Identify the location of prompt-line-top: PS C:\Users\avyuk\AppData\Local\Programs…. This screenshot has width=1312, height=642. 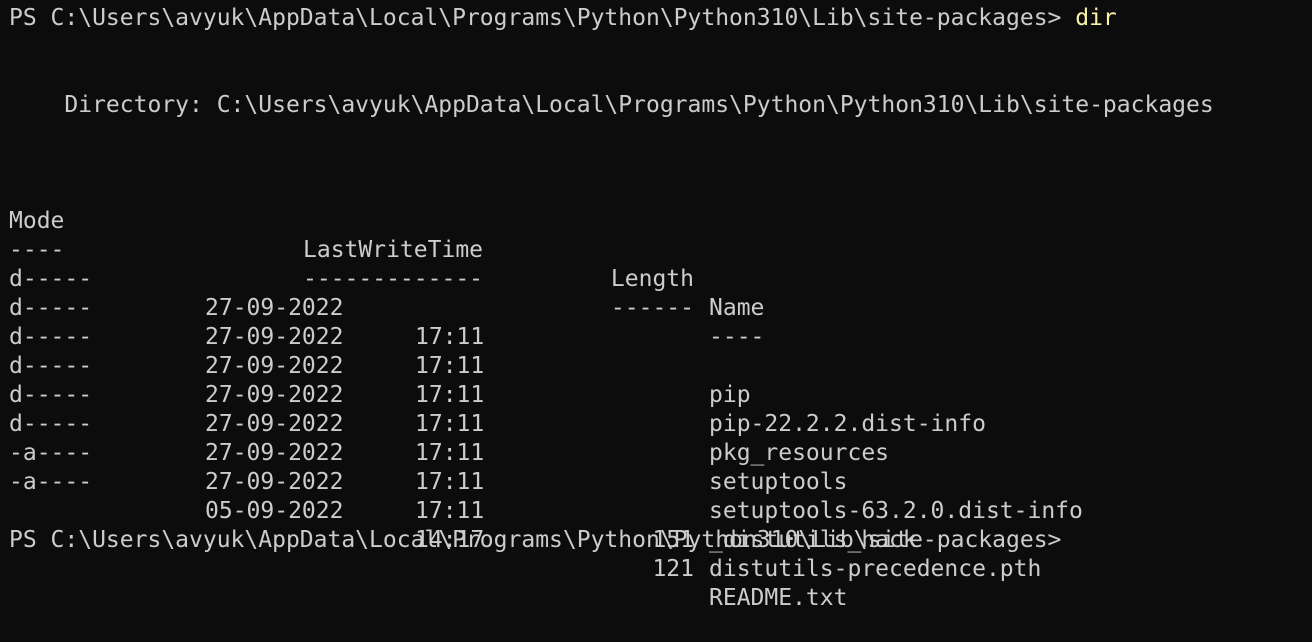
(563, 18).